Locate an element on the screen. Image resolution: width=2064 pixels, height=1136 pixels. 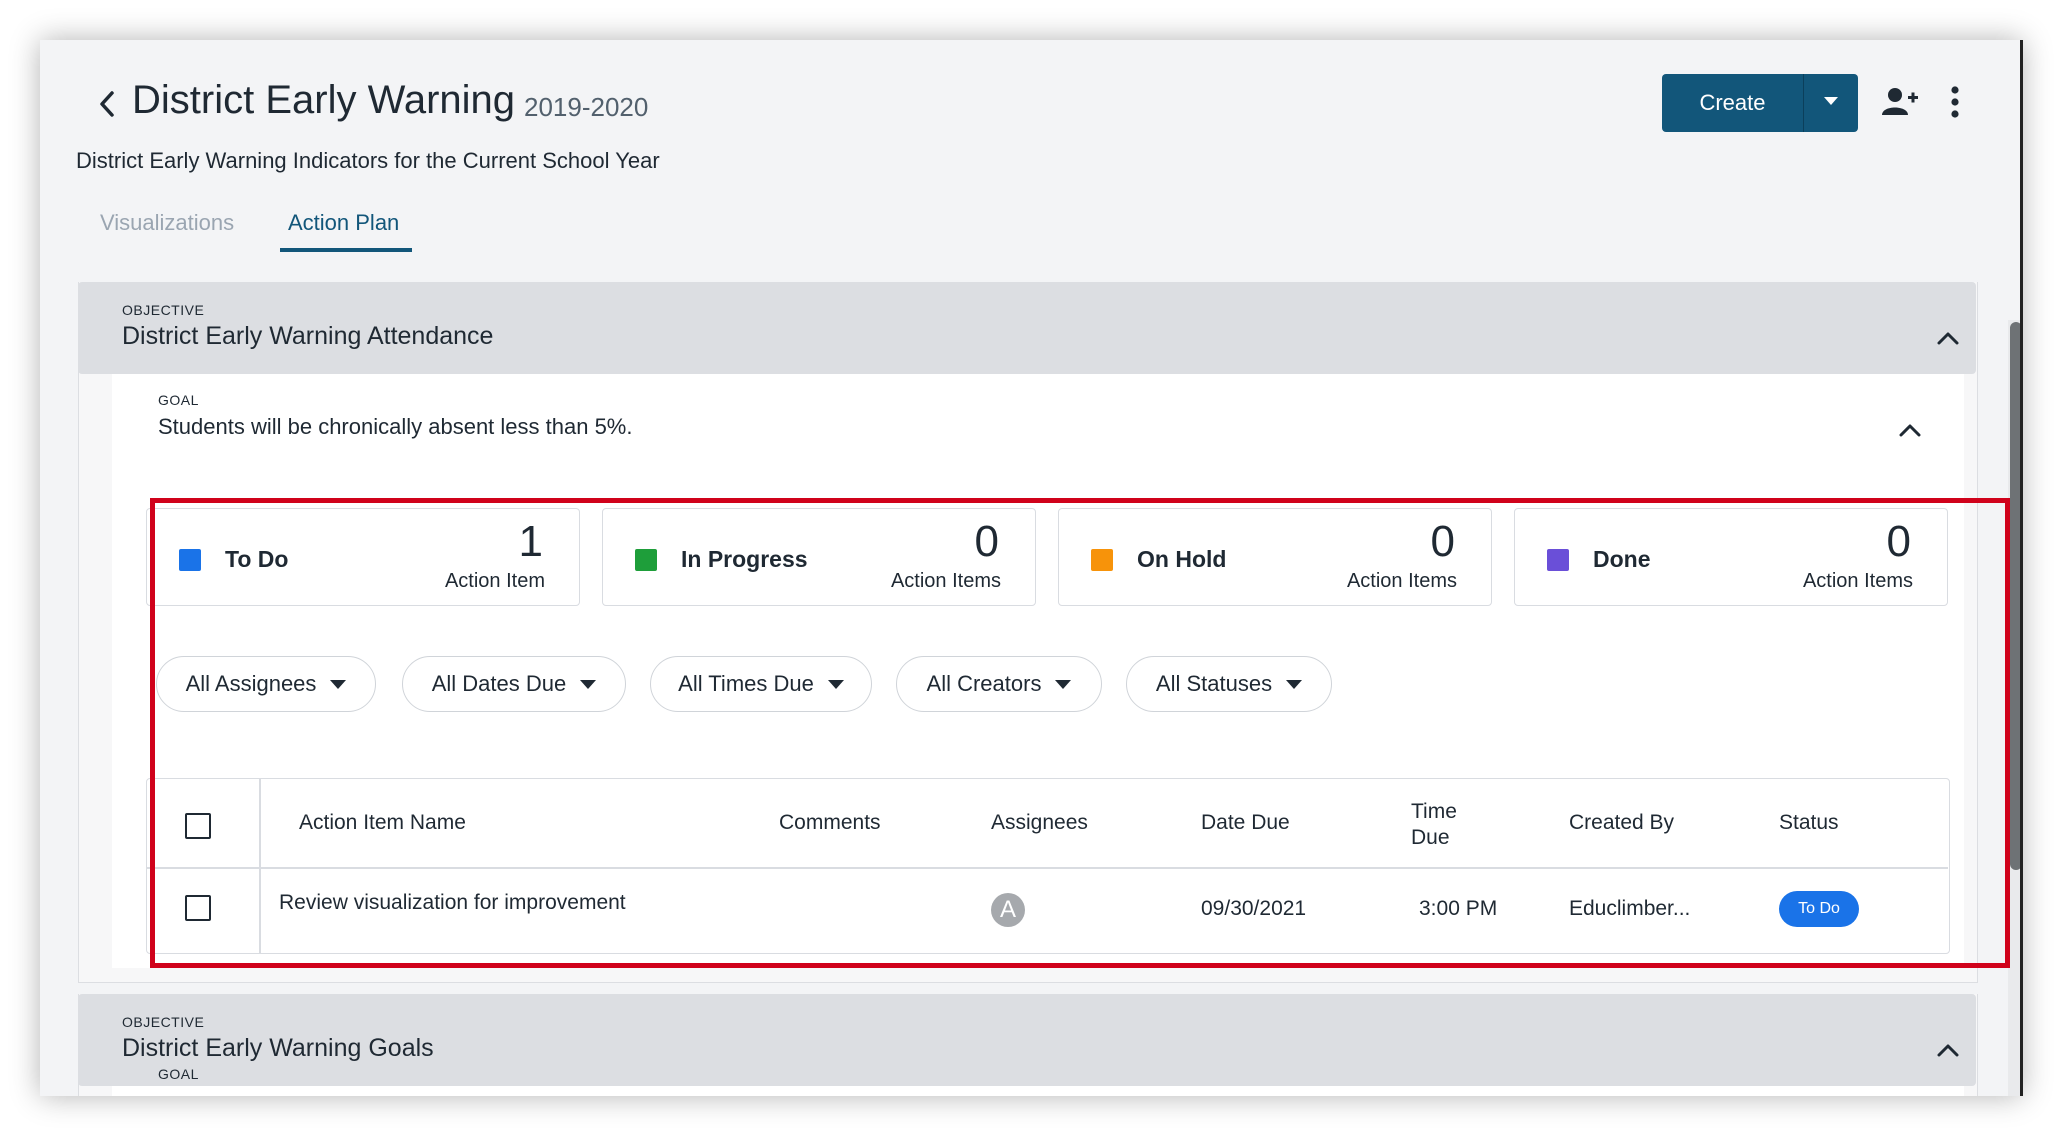
filter-statuses: All Statuses is located at coordinates (1229, 684).